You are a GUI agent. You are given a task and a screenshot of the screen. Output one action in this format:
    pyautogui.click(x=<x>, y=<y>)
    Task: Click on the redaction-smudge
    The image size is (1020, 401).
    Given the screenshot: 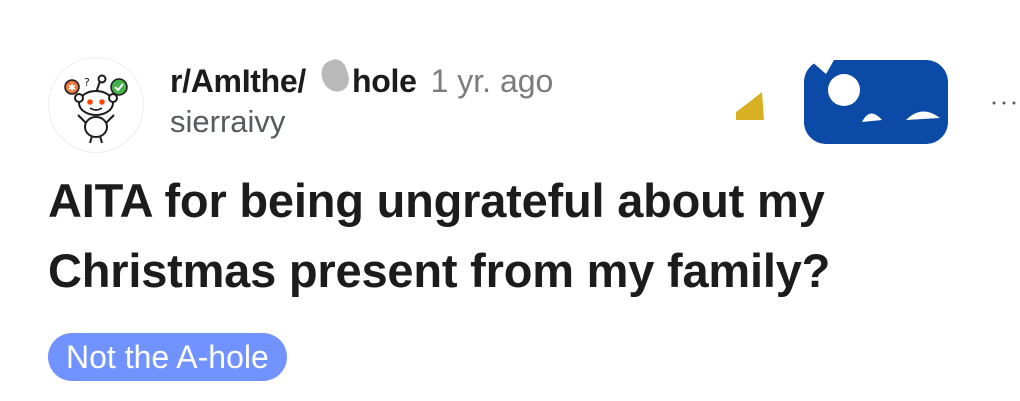 What is the action you would take?
    pyautogui.click(x=330, y=76)
    